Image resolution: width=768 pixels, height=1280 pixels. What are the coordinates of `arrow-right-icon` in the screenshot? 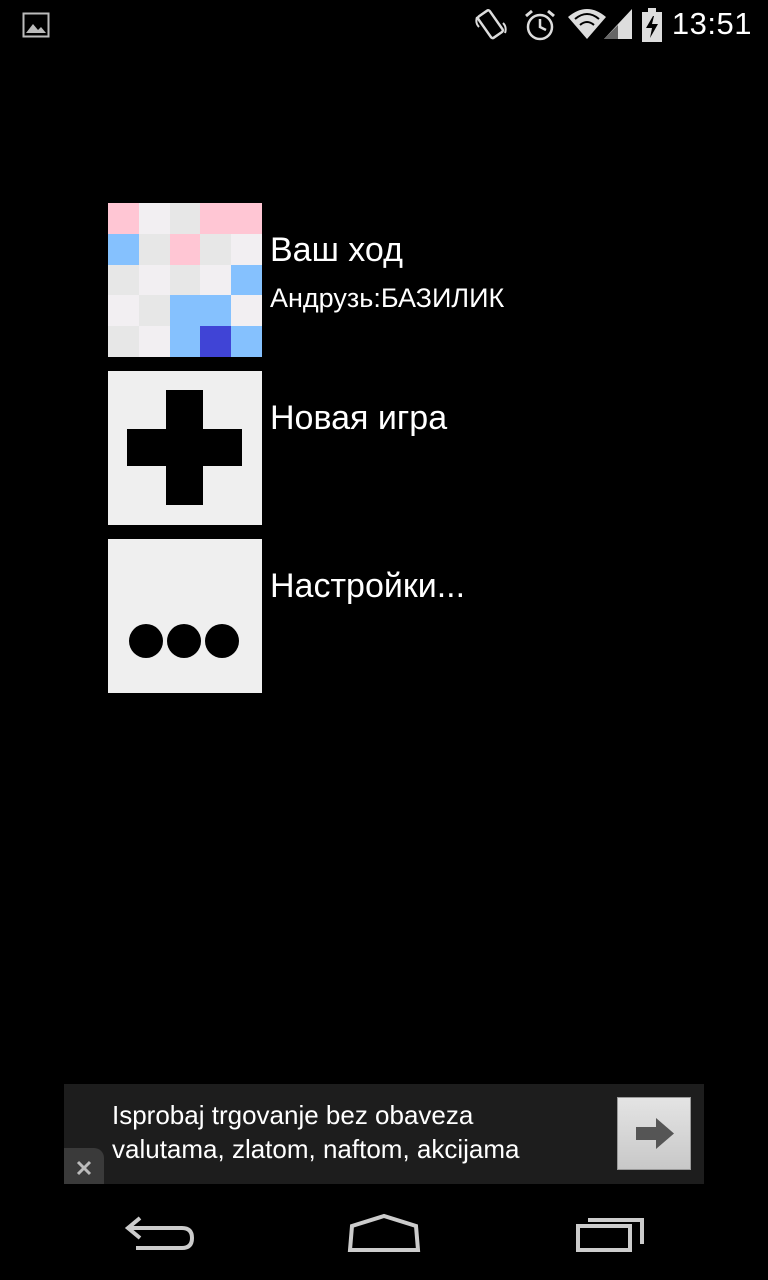 It's located at (654, 1133).